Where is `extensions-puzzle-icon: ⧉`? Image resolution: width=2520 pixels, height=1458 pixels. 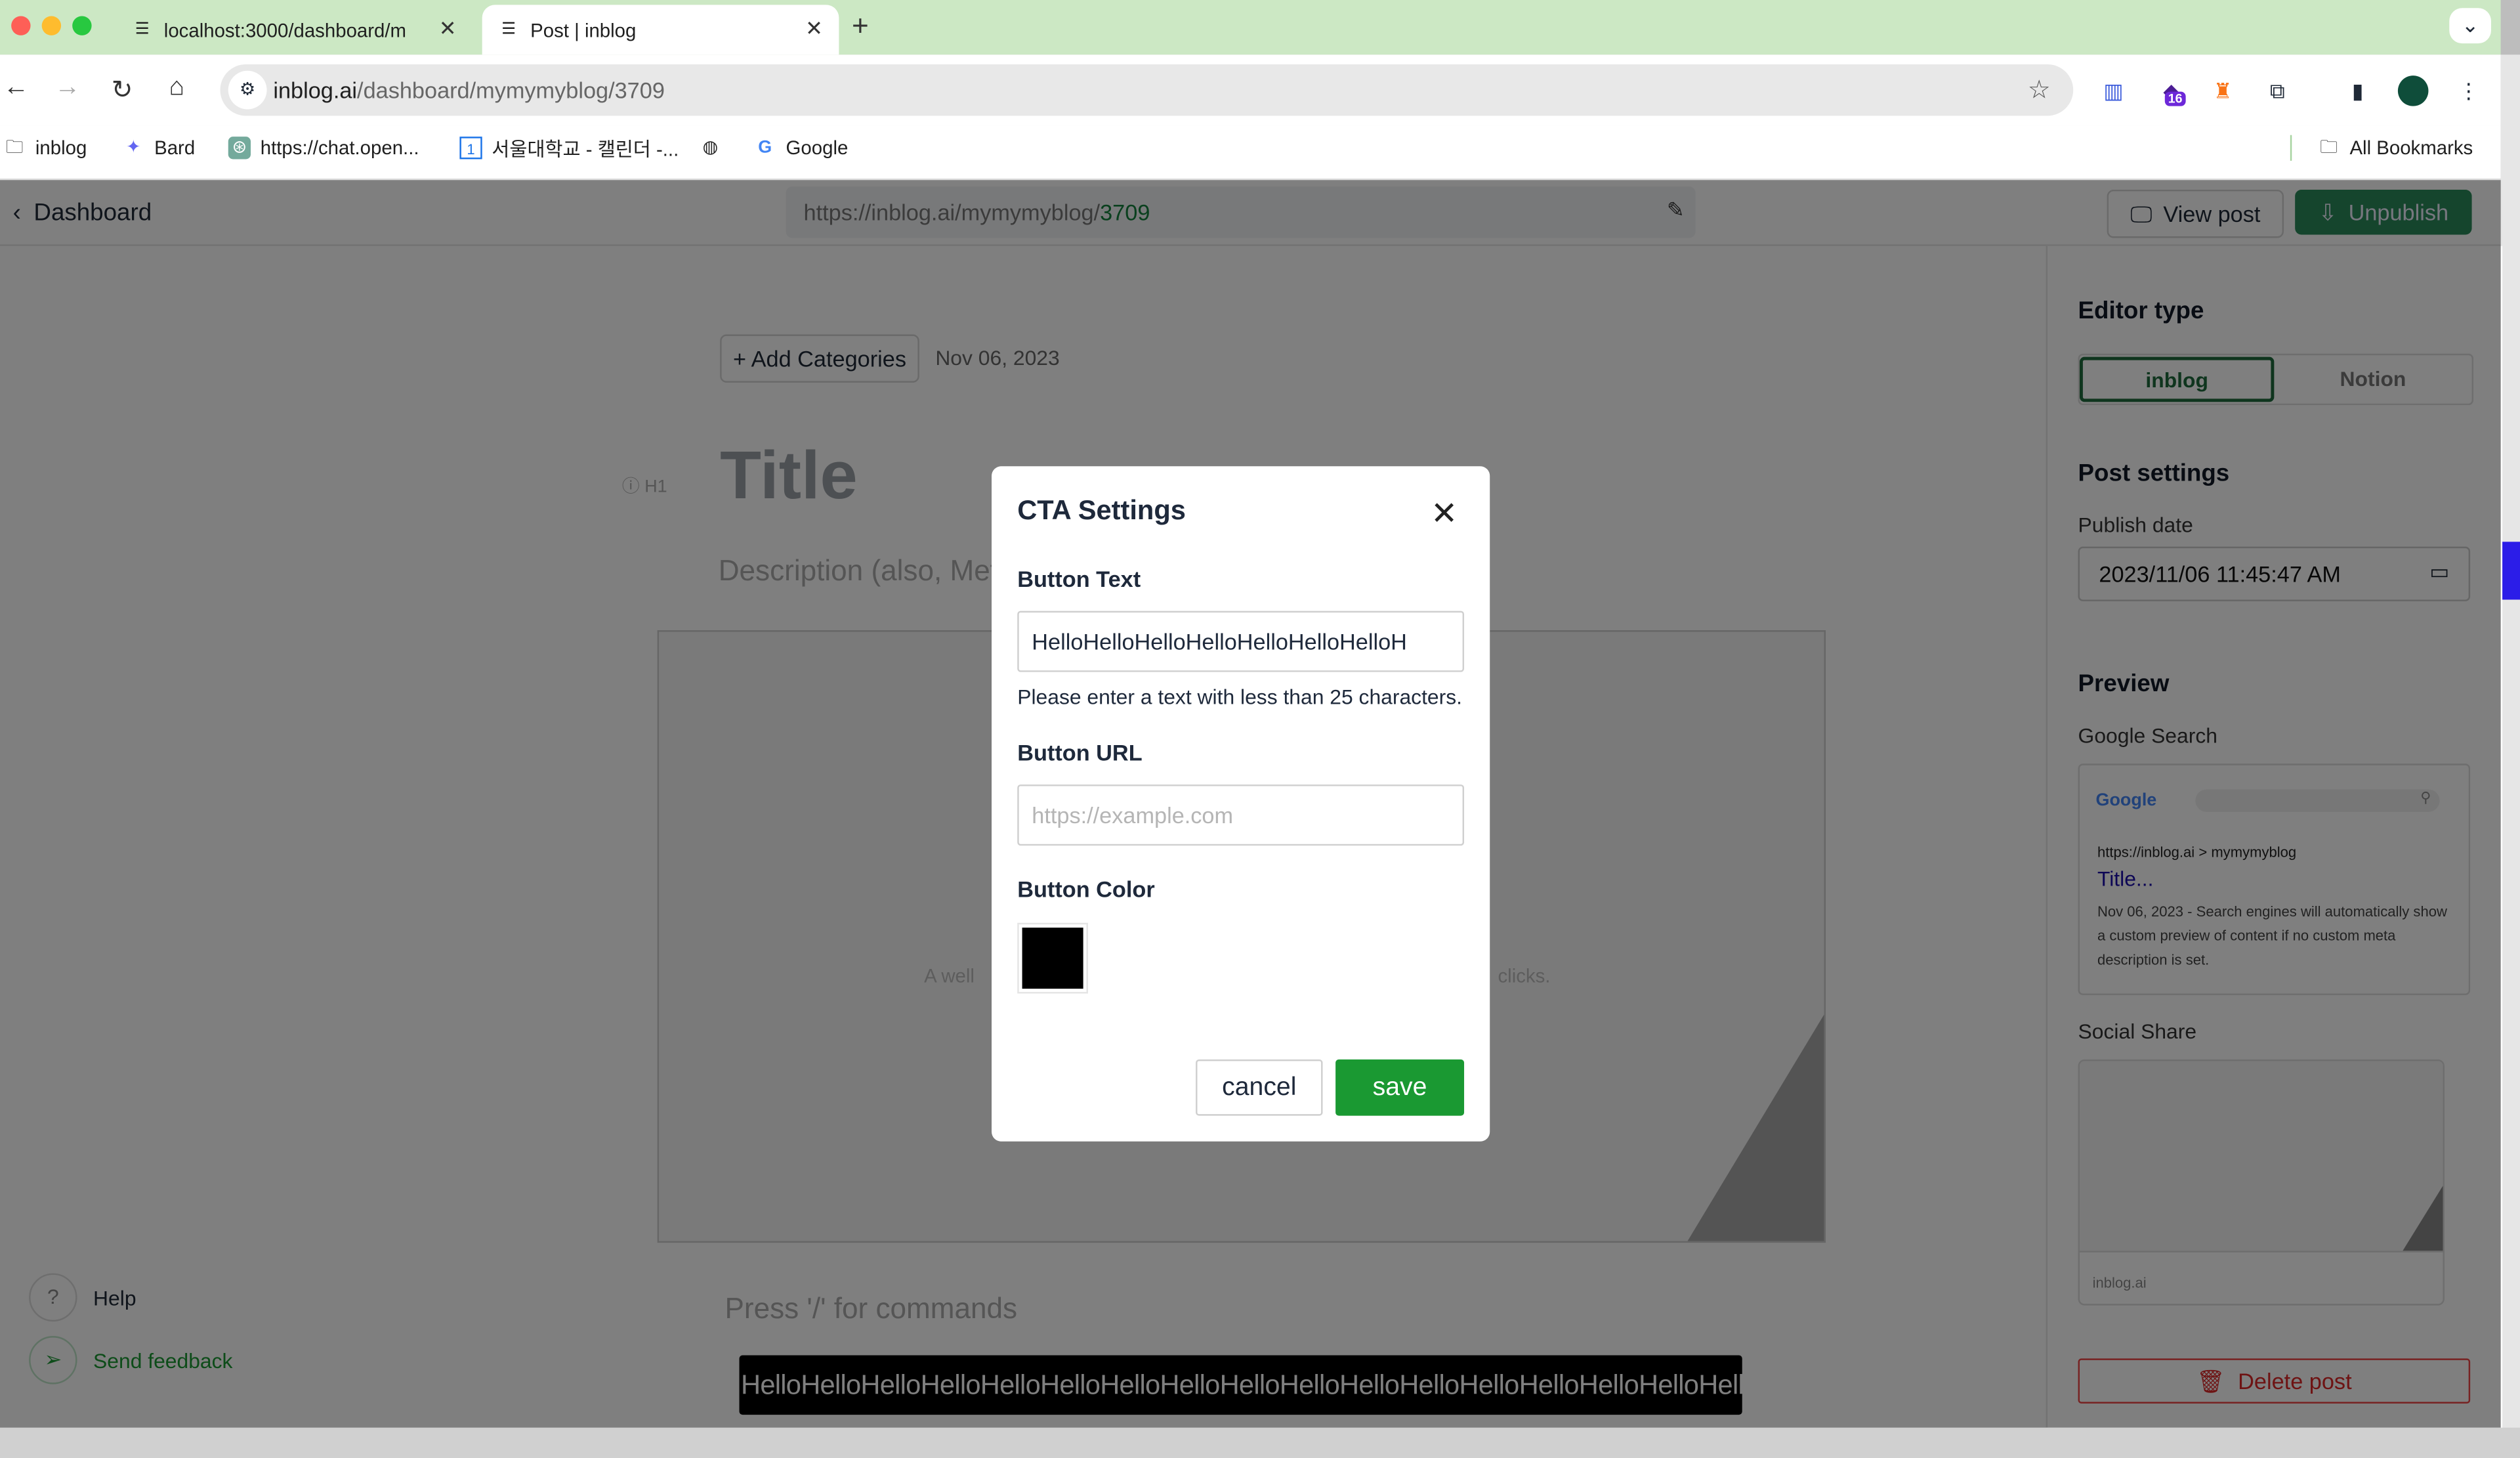
extensions-puzzle-icon: ⧉ is located at coordinates (2277, 91).